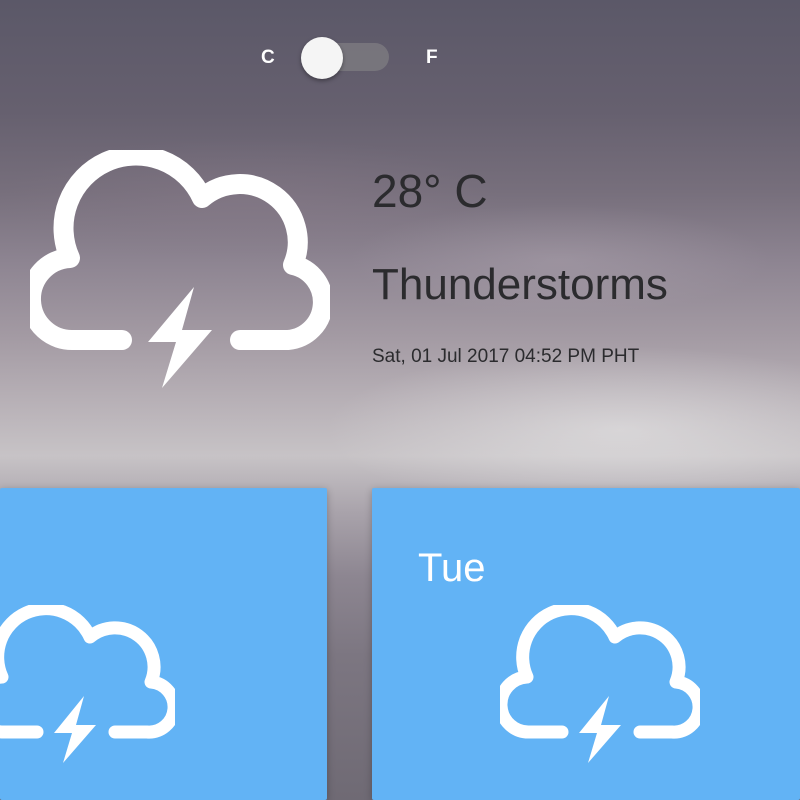 This screenshot has width=800, height=800. I want to click on fahrenheit-label: F, so click(432, 57).